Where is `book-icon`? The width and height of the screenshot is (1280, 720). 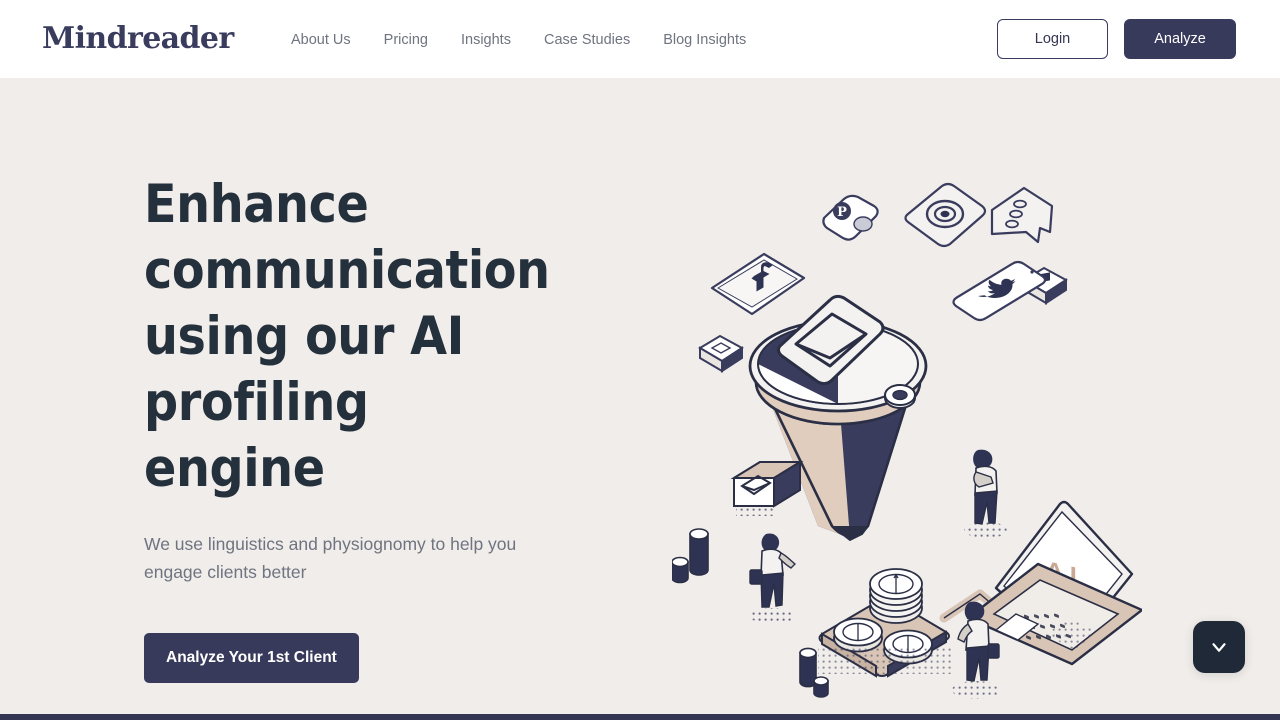 book-icon is located at coordinates (721, 353).